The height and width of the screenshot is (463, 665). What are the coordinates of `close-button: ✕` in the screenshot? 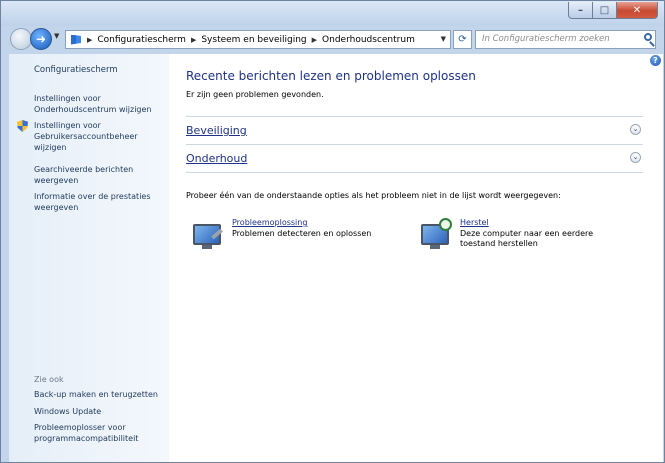 It's located at (637, 10).